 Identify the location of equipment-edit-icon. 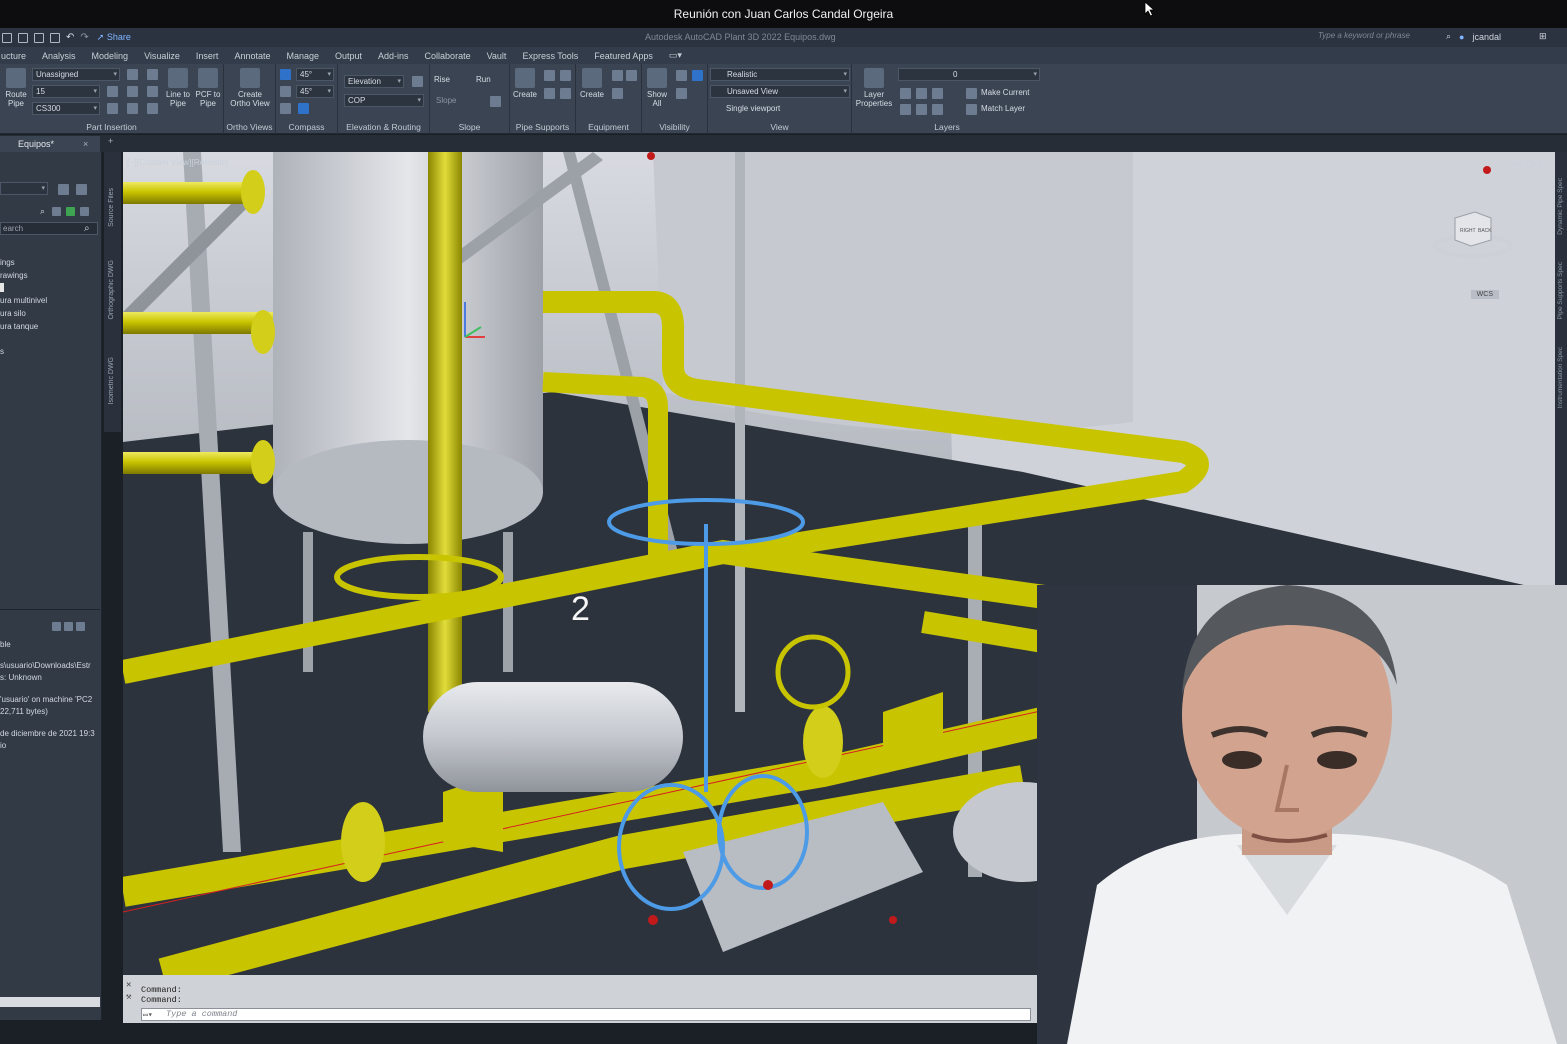
(631, 75).